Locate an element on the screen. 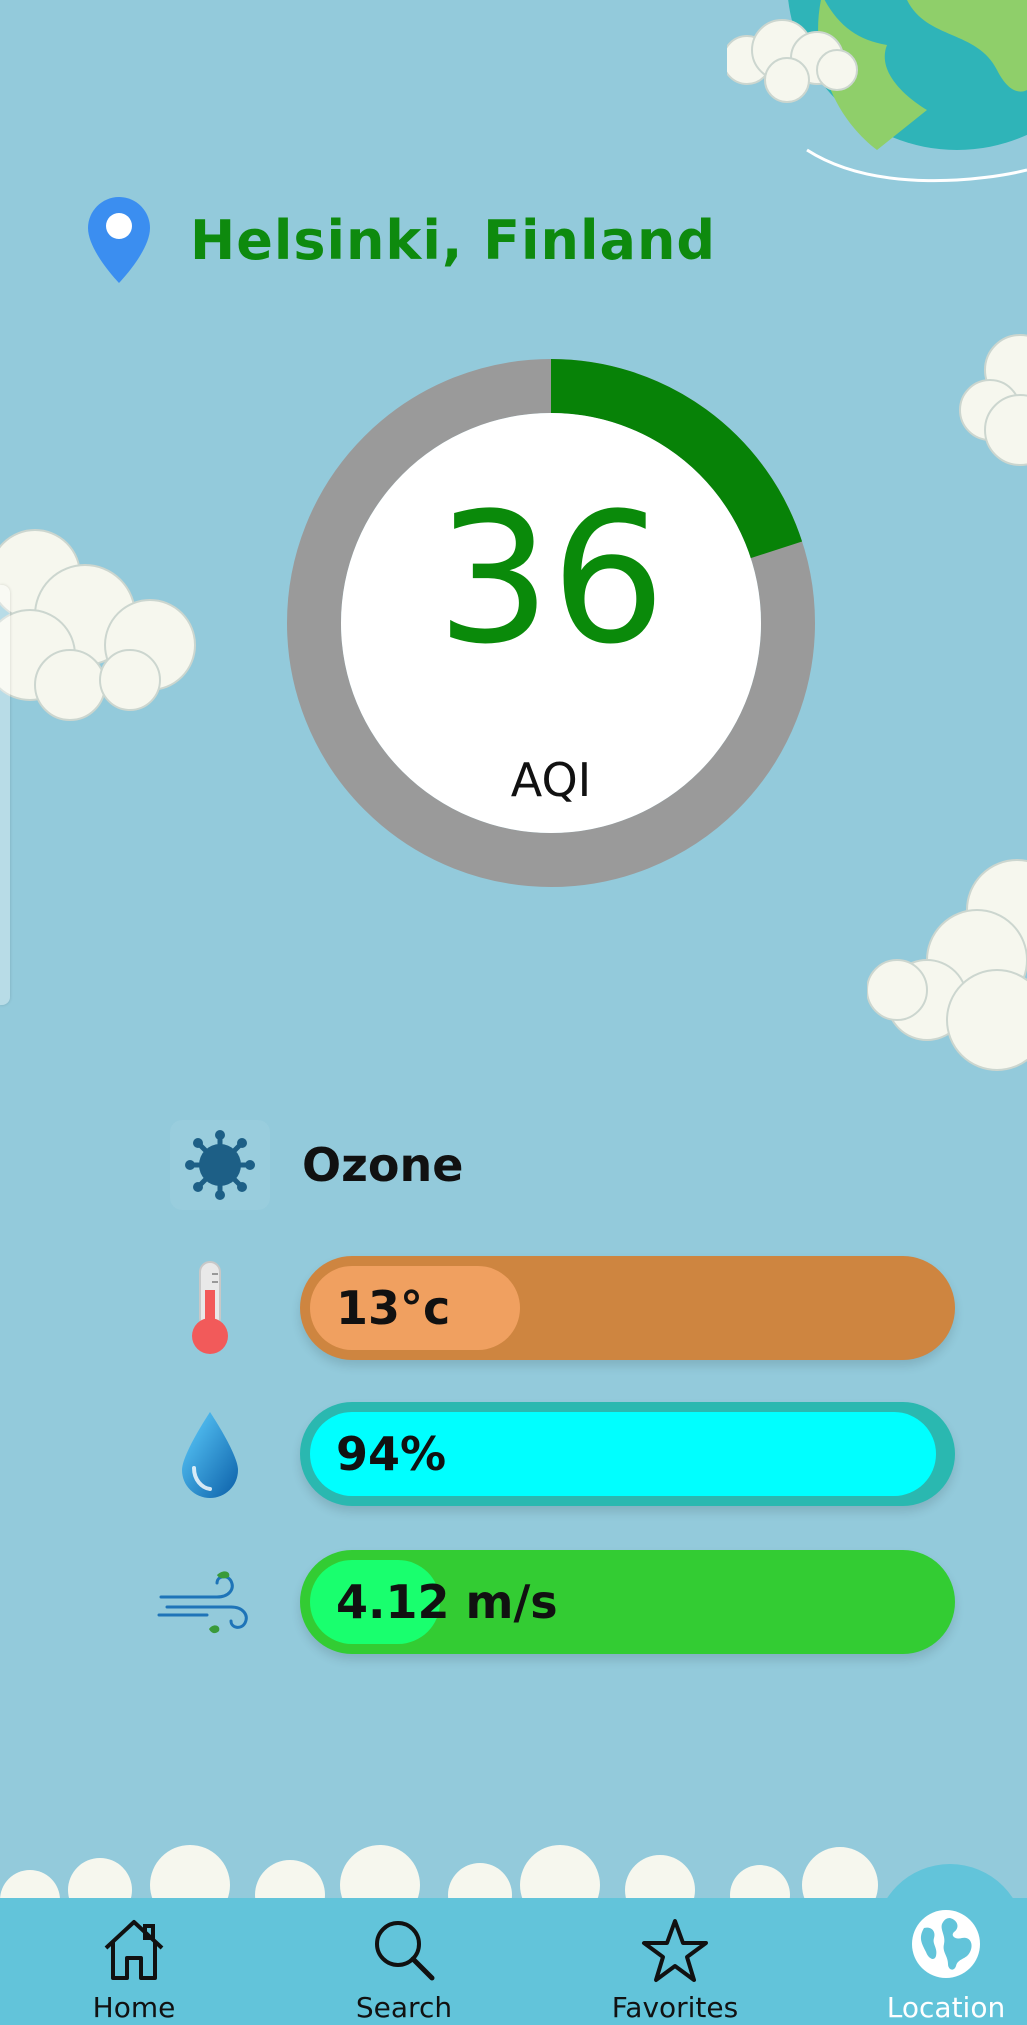 The image size is (1027, 2025). wind-icon-wrap is located at coordinates (205, 1602).